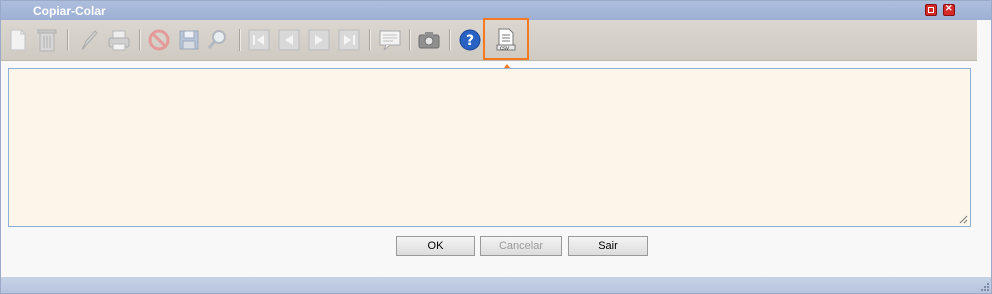 The width and height of the screenshot is (992, 294). Describe the element at coordinates (159, 40) in the screenshot. I see `cancel-icon` at that location.